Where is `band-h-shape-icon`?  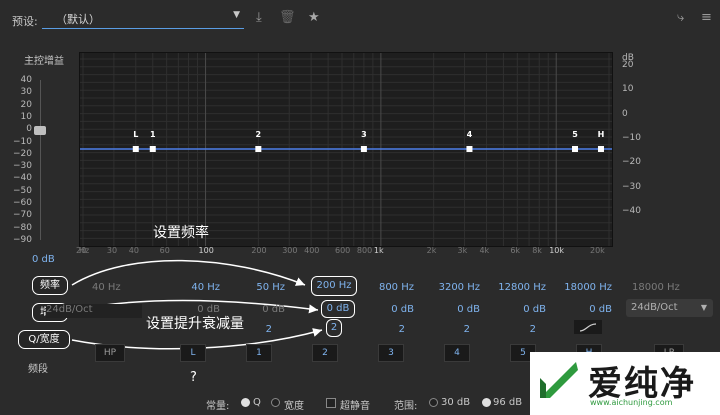 band-h-shape-icon is located at coordinates (588, 327).